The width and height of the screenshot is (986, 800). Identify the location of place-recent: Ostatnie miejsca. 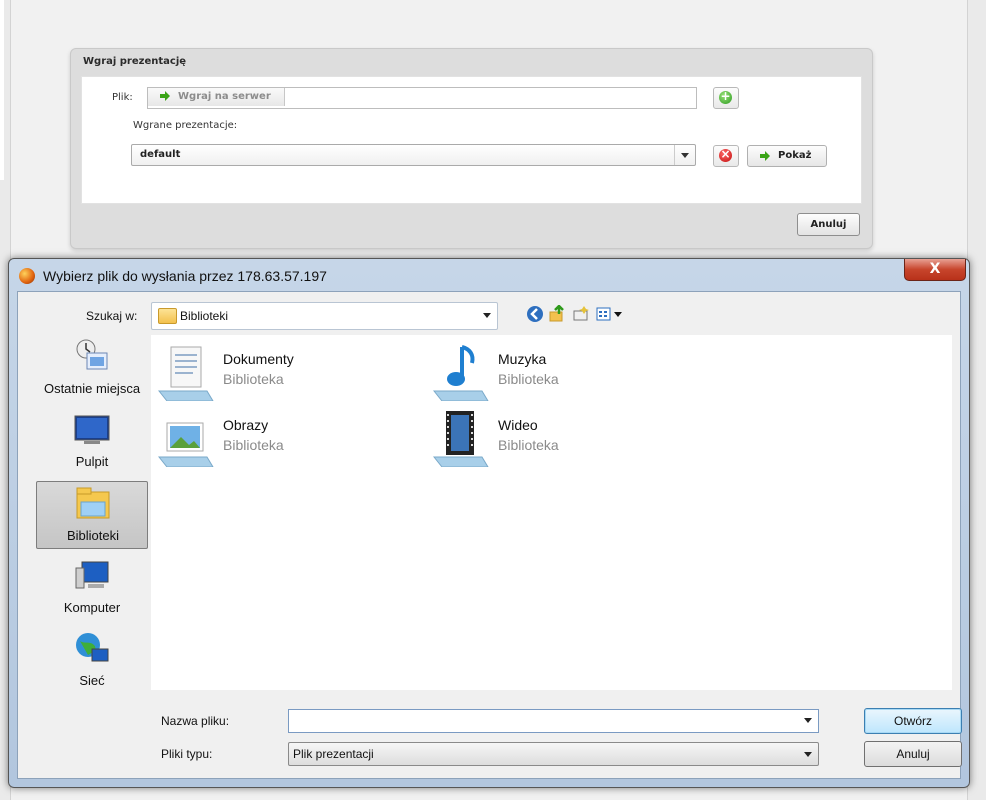
(92, 369).